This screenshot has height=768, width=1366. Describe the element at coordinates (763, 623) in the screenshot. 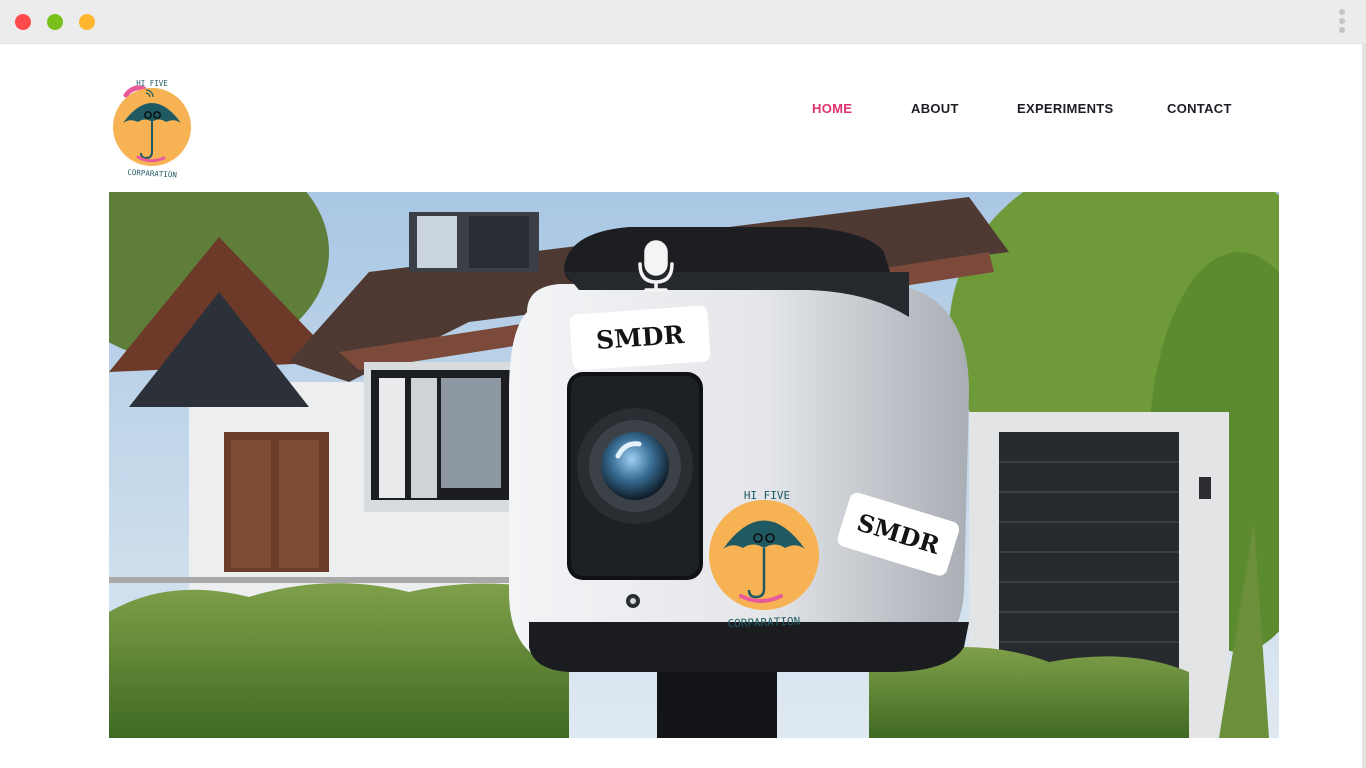

I see `badge-text-bottom: CORPARATION` at that location.